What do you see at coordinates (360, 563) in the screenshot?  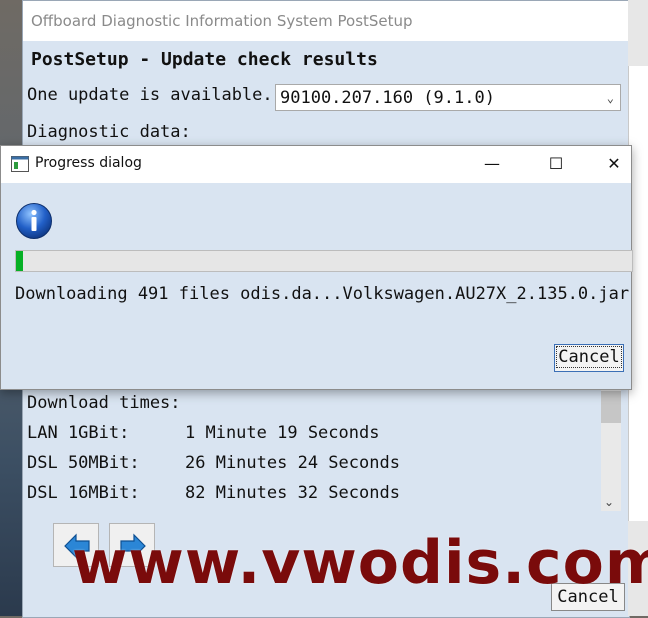 I see `watermark-text: www.vwodis.com` at bounding box center [360, 563].